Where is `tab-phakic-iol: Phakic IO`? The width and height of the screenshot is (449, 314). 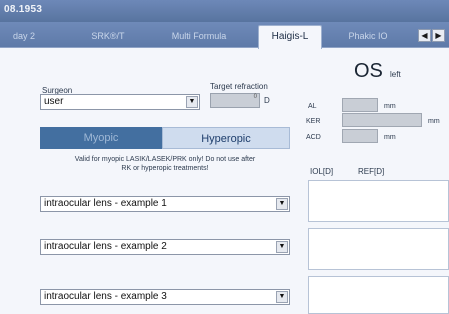 tab-phakic-iol: Phakic IO is located at coordinates (368, 38).